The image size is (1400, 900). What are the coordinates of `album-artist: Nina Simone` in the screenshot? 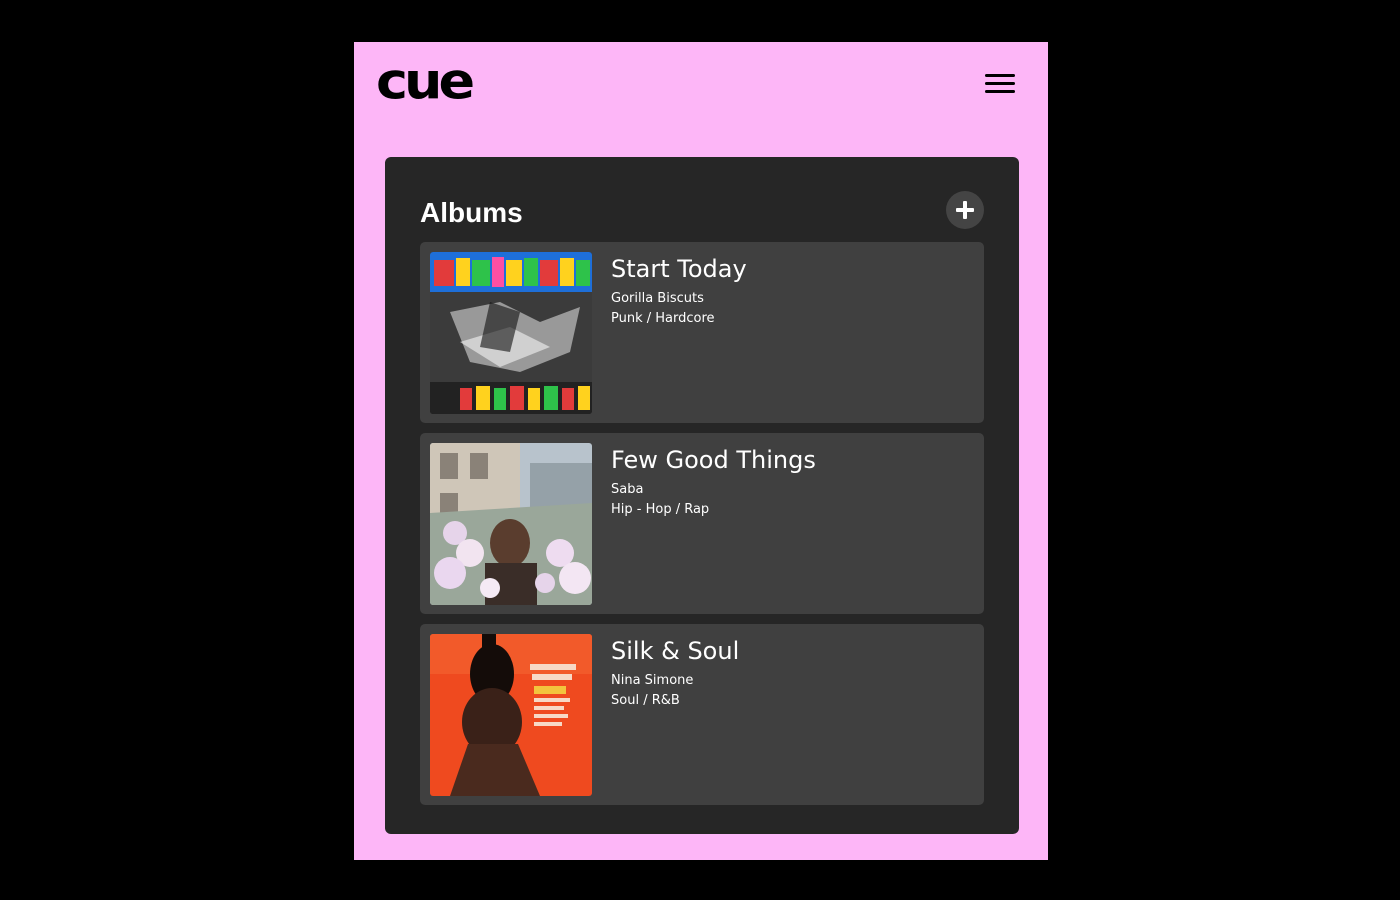 It's located at (652, 680).